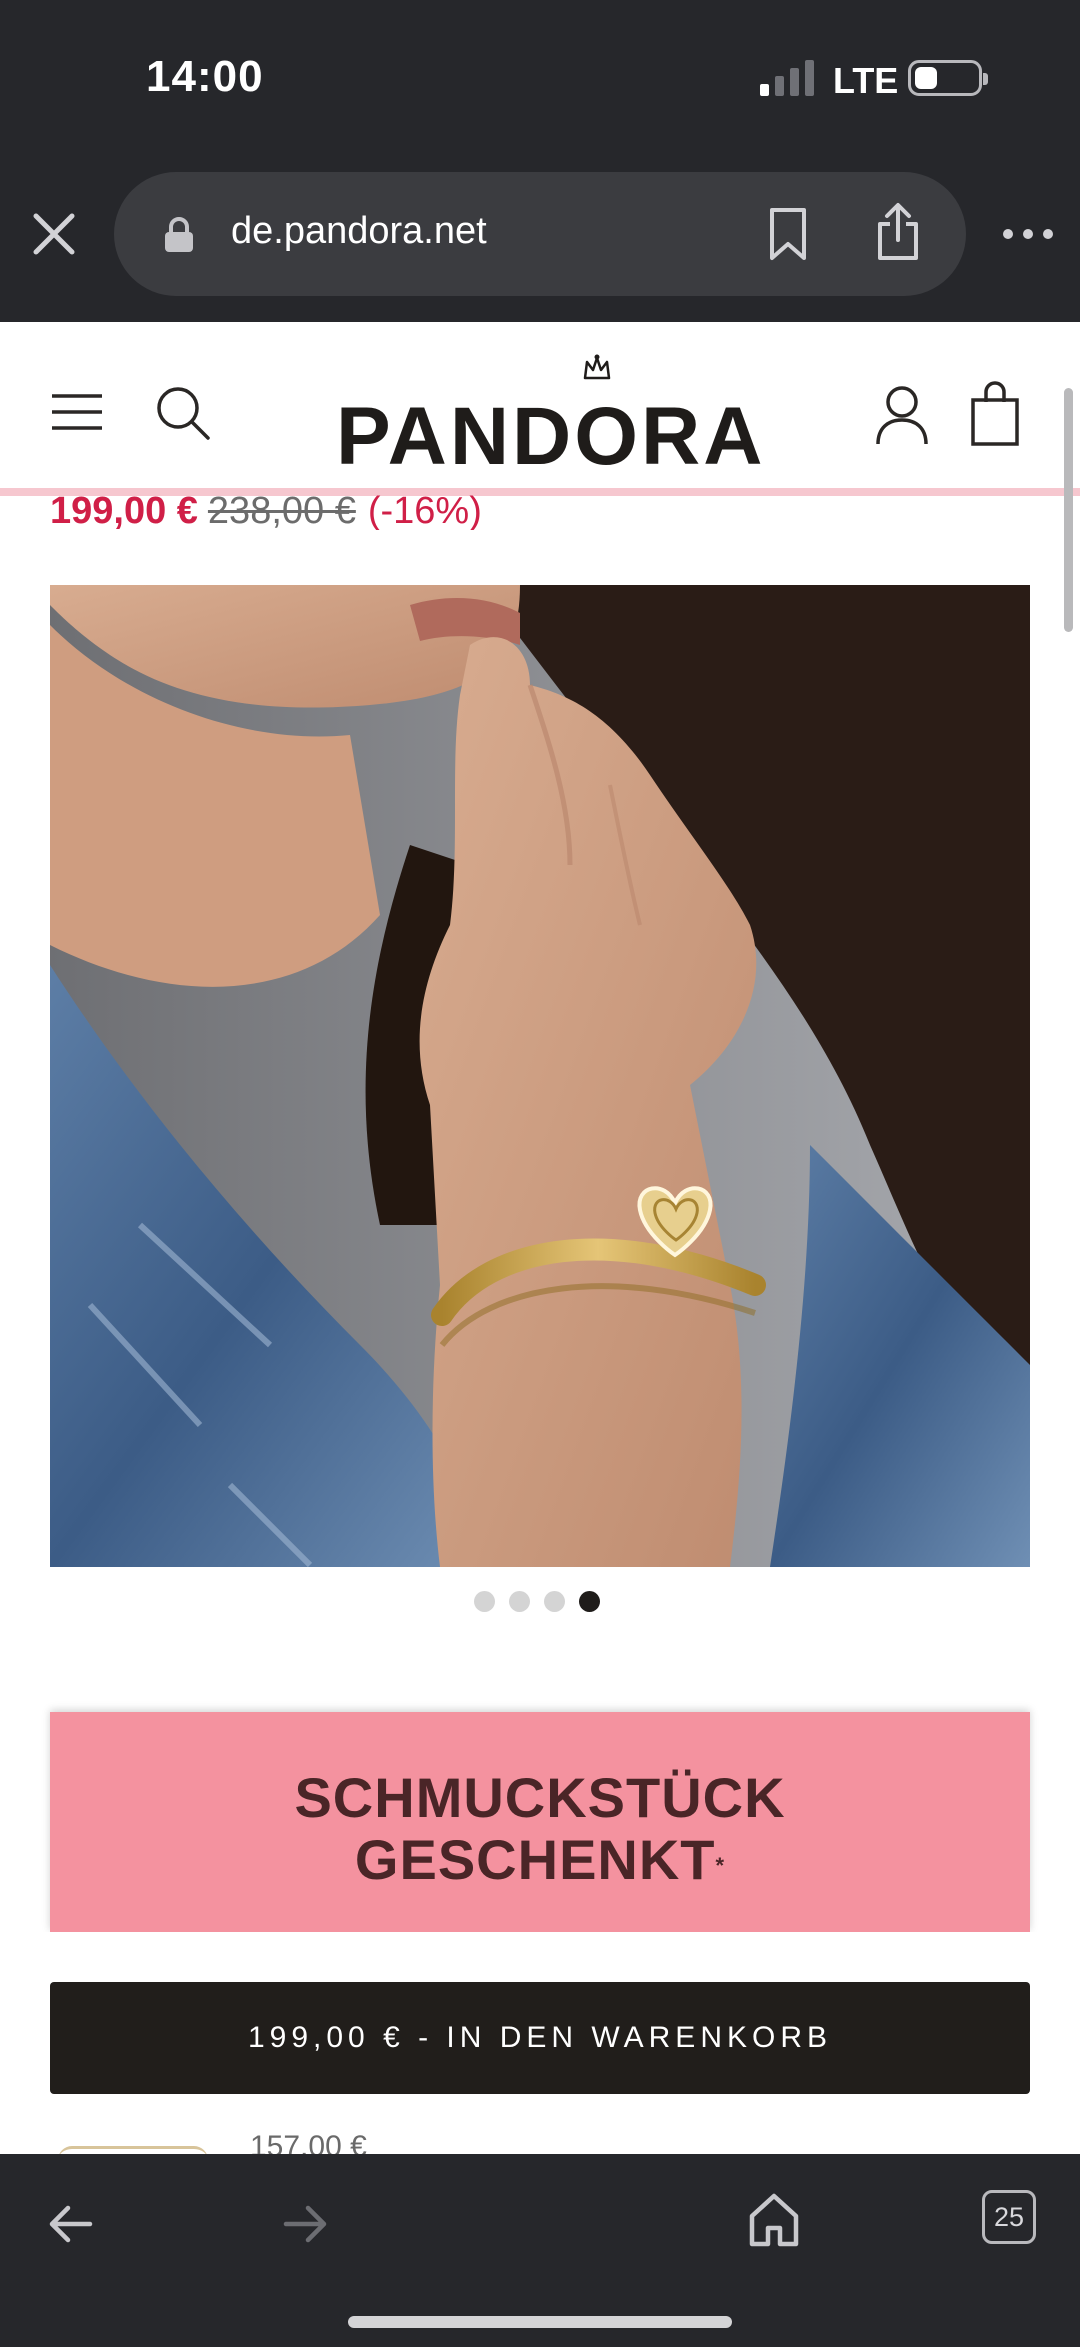  Describe the element at coordinates (774, 2220) in the screenshot. I see `home-icon` at that location.